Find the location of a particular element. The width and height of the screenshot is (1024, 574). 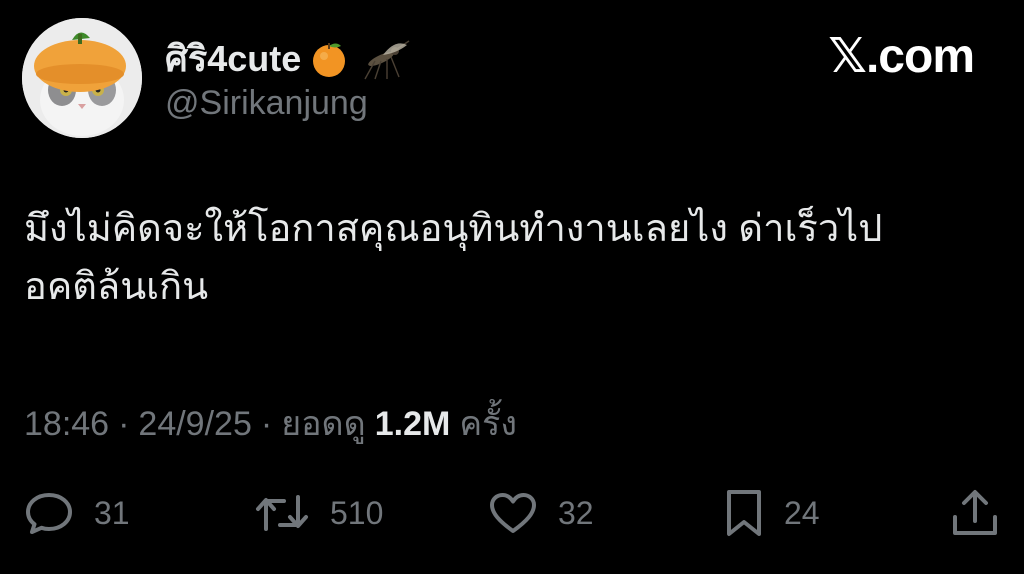

bookmark-button: 24 is located at coordinates (772, 513).